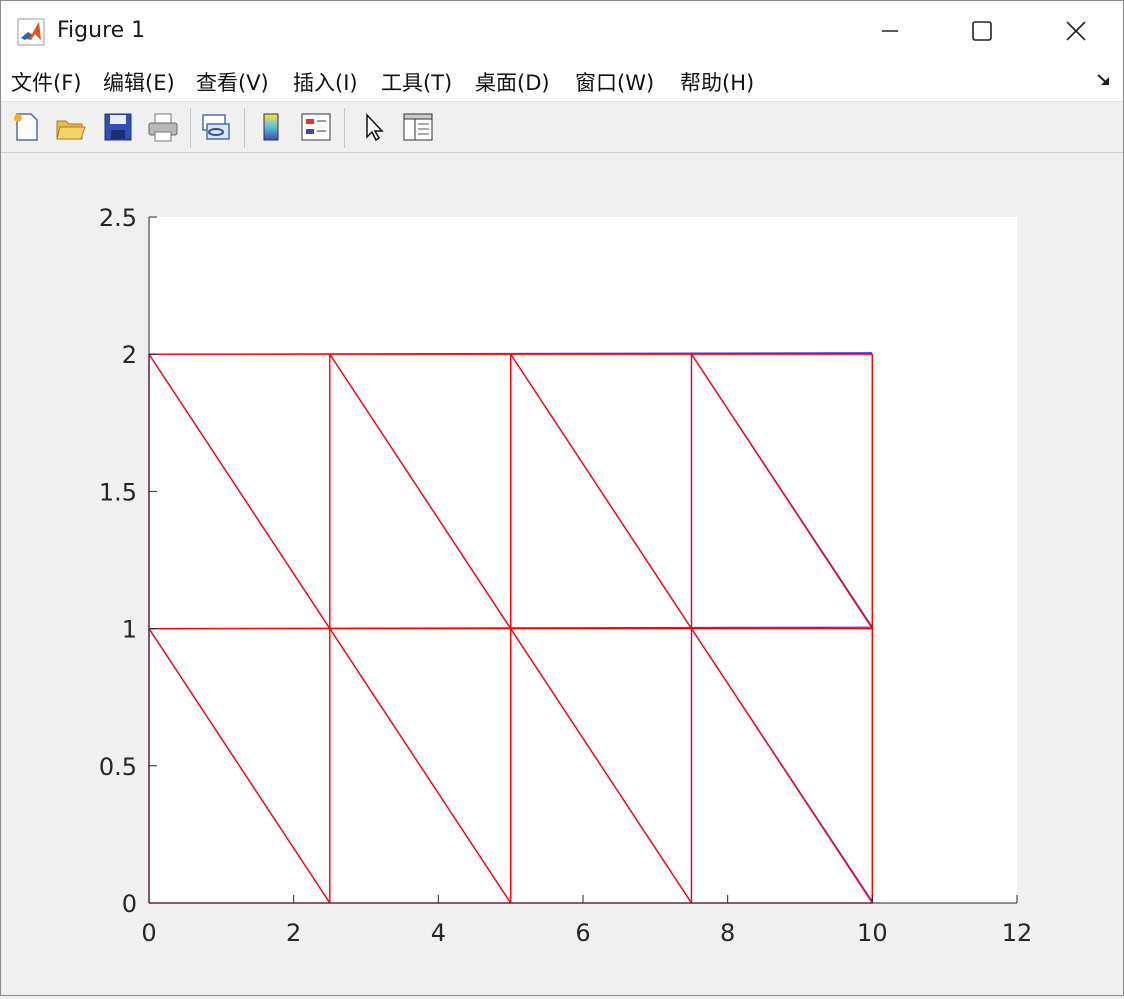 This screenshot has width=1124, height=999. I want to click on save-icon, so click(118, 127).